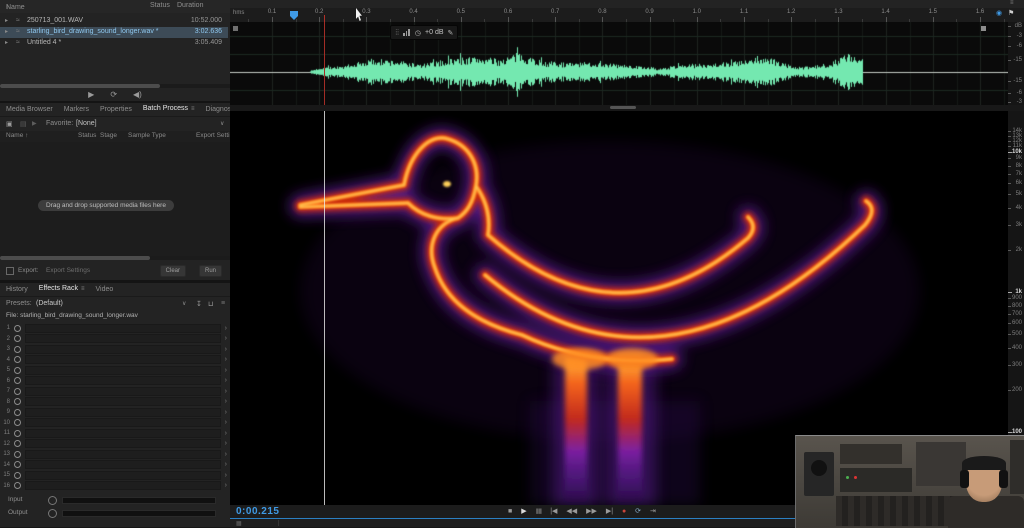 This screenshot has height=528, width=1024. What do you see at coordinates (1011, 13) in the screenshot?
I see `marker-tool-icon: ⚑` at bounding box center [1011, 13].